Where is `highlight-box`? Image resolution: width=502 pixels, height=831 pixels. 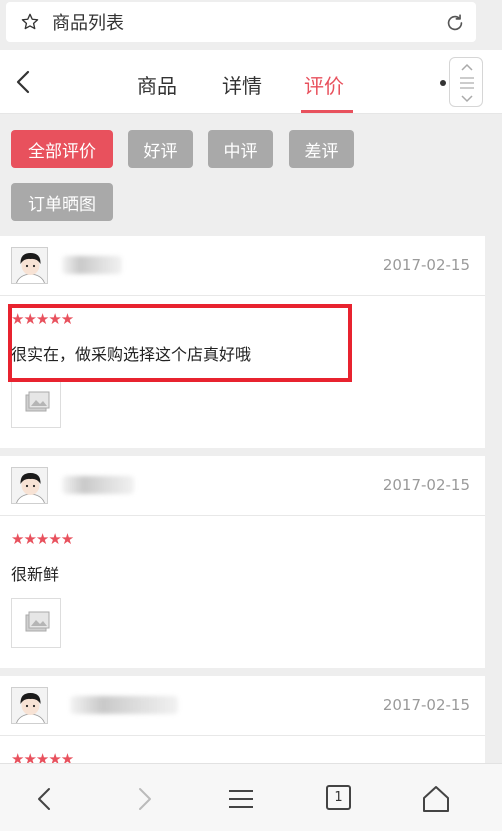 highlight-box is located at coordinates (180, 343).